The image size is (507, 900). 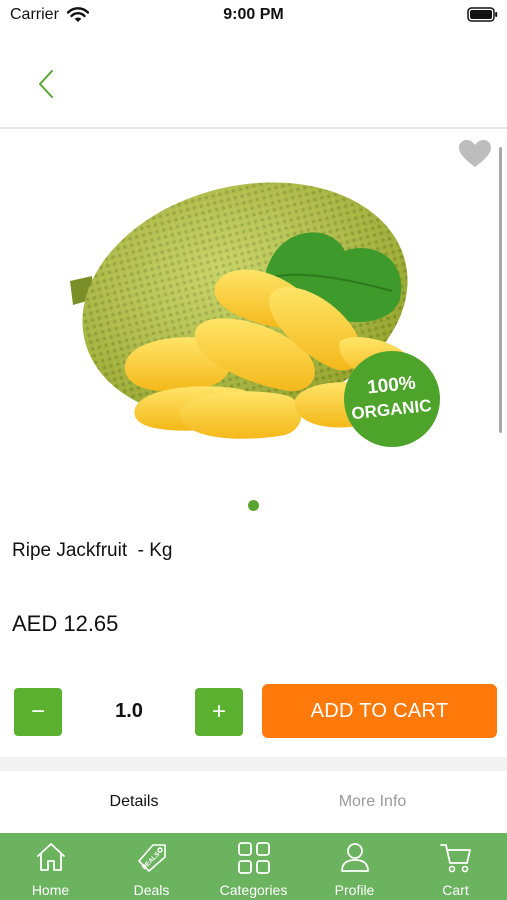 I want to click on nav-deals: DEALS Deals, so click(x=151, y=866).